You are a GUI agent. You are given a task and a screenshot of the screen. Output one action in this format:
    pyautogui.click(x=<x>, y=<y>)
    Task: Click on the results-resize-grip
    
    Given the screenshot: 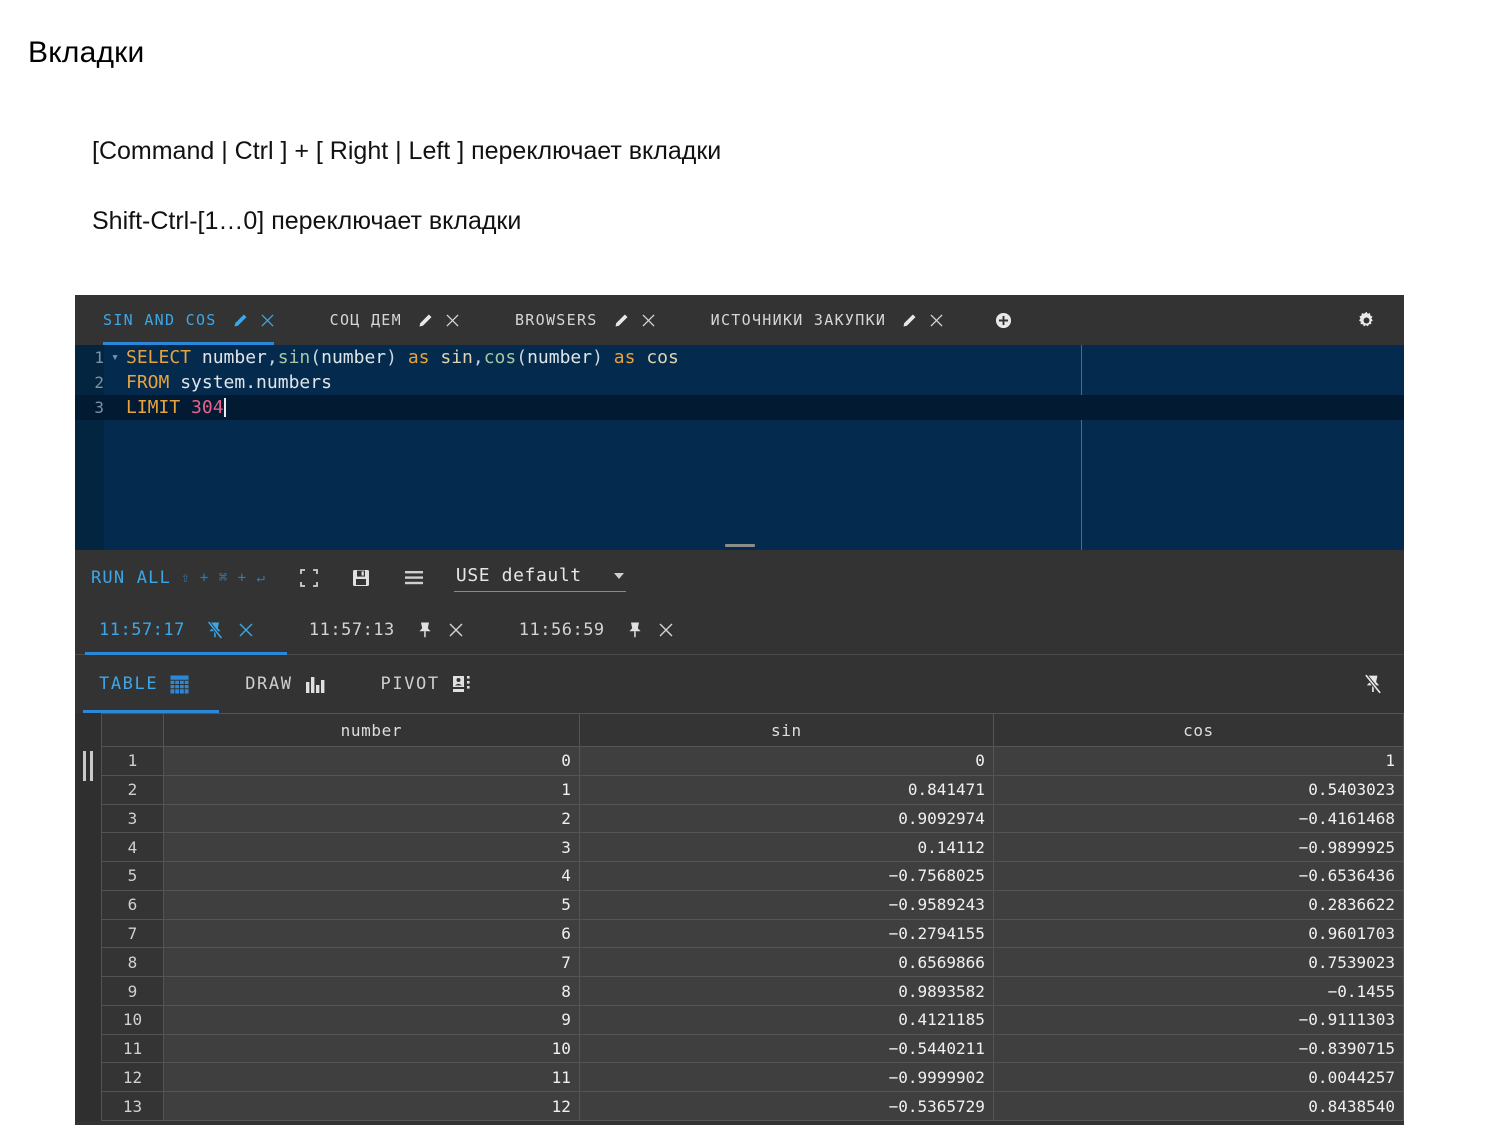 What is the action you would take?
    pyautogui.click(x=88, y=917)
    